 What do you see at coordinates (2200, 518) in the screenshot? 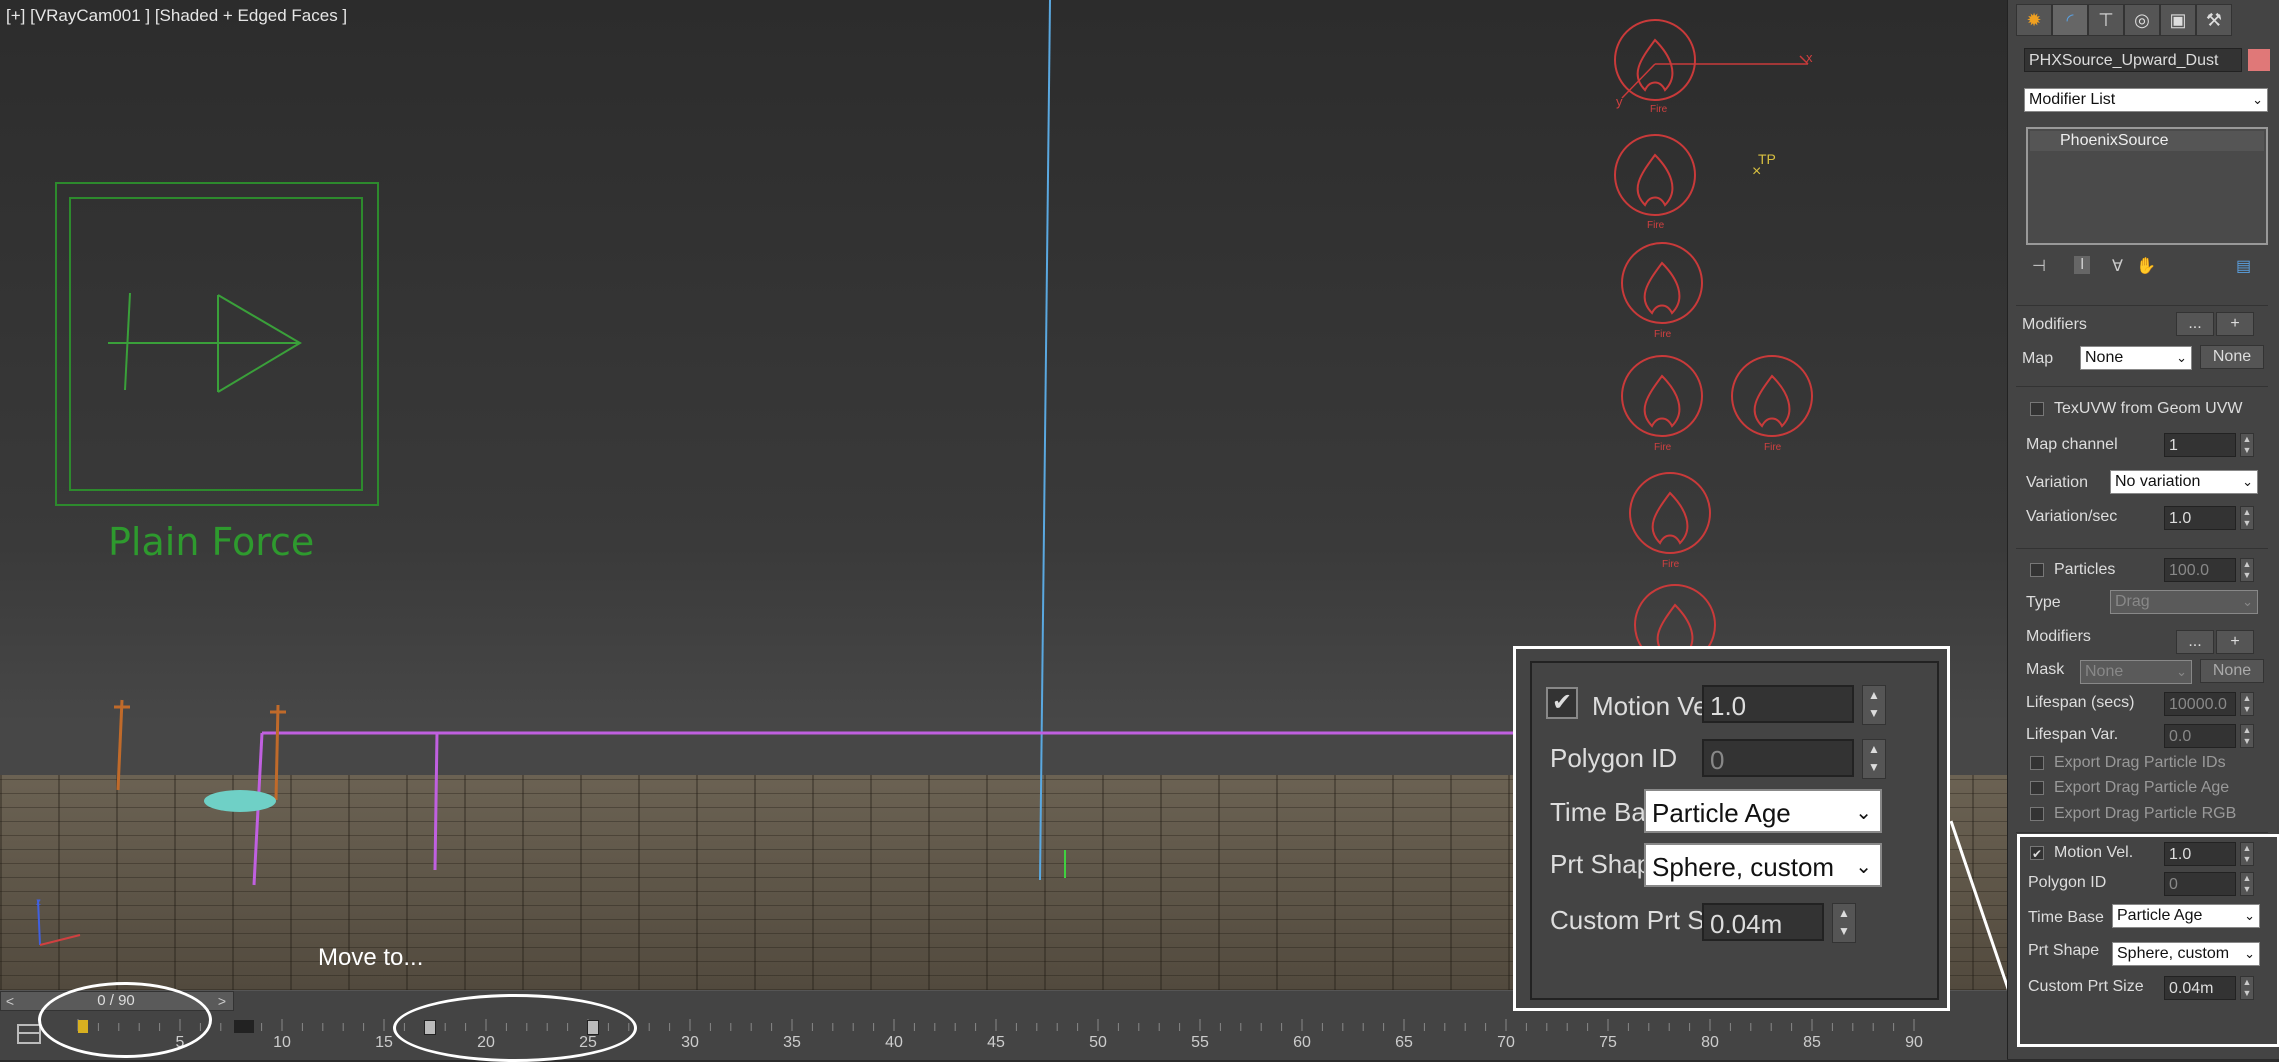
I see `variation-sec-field: 1.0` at bounding box center [2200, 518].